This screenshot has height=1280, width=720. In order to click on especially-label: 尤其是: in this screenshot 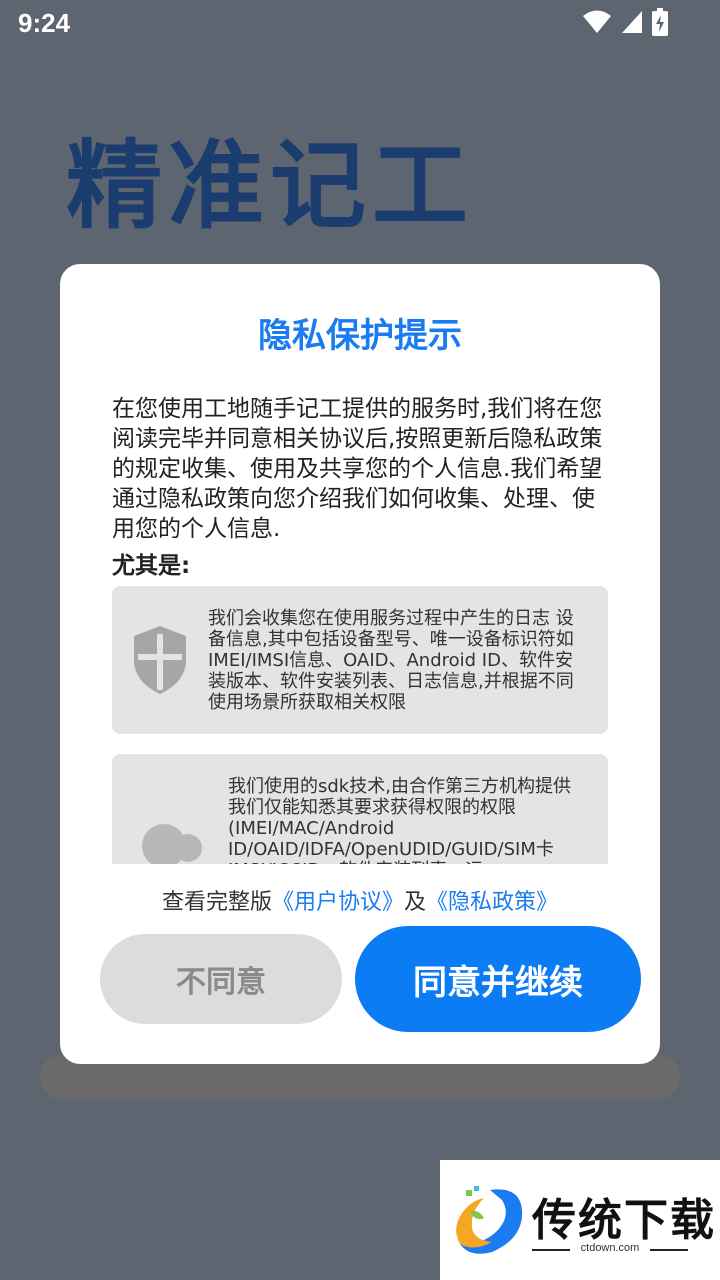, I will do `click(151, 566)`.